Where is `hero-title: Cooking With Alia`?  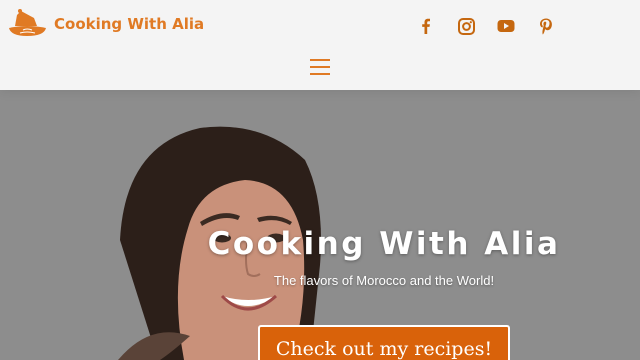
hero-title: Cooking With Alia is located at coordinates (384, 244).